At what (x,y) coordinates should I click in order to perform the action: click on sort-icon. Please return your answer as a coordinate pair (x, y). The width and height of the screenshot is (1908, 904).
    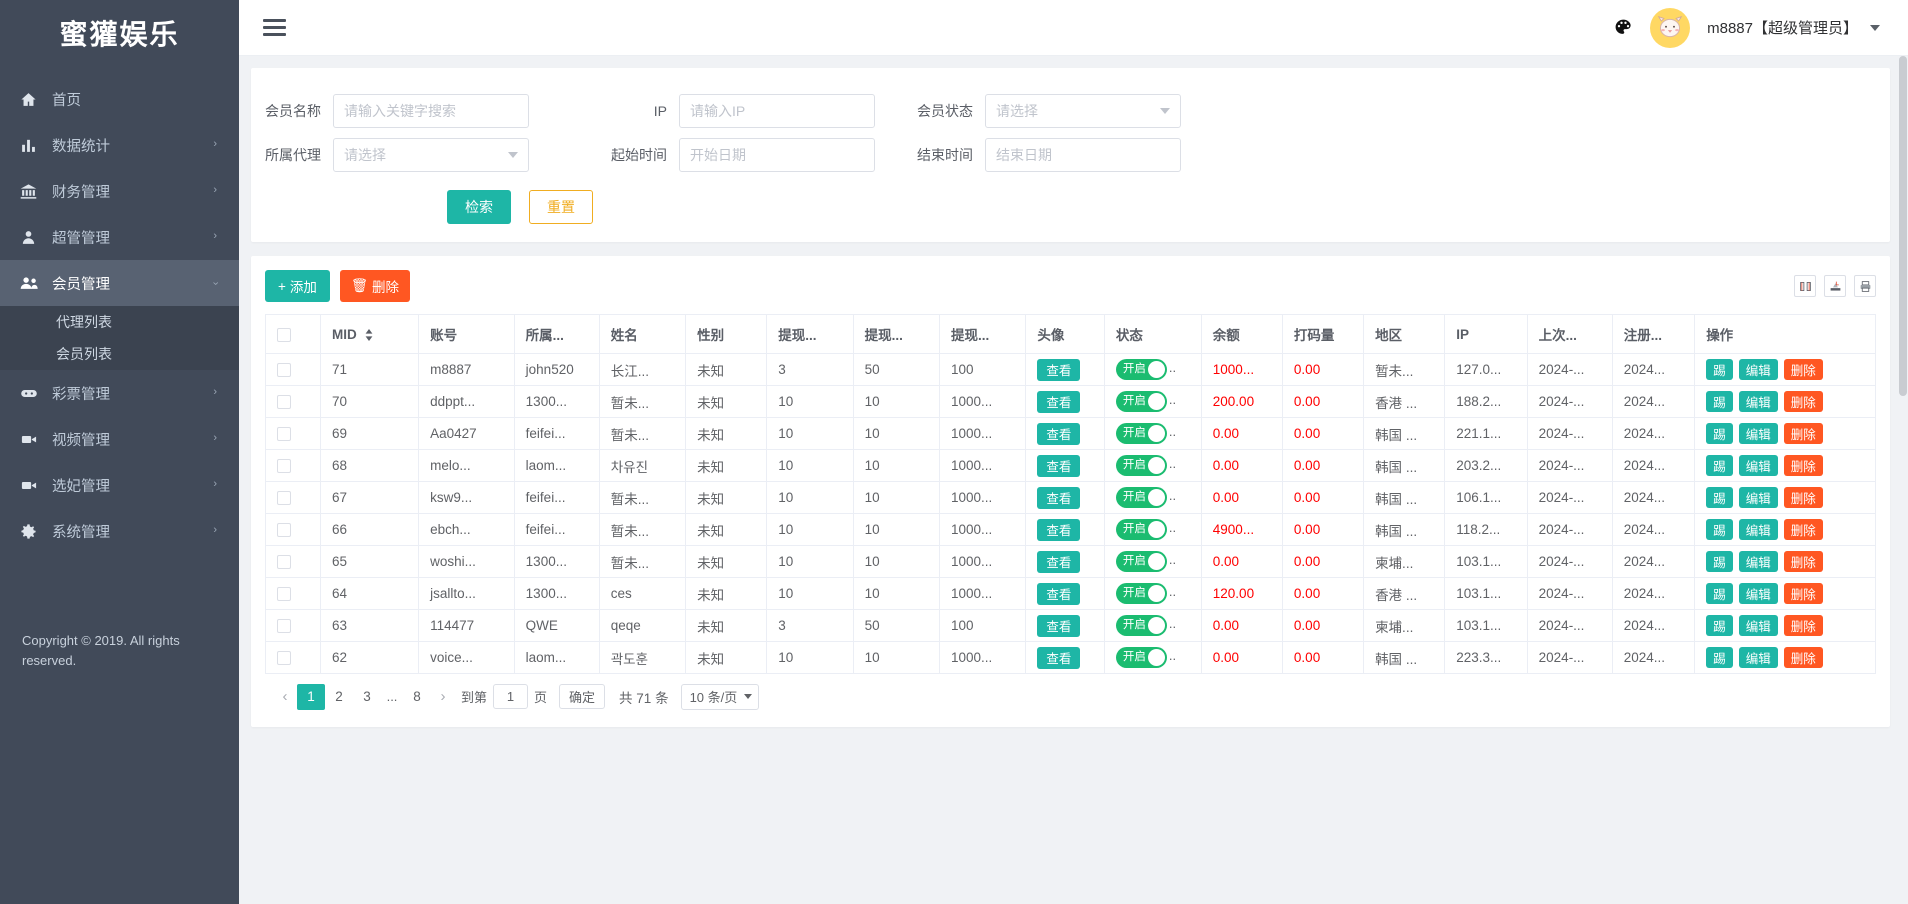
    Looking at the image, I should click on (369, 334).